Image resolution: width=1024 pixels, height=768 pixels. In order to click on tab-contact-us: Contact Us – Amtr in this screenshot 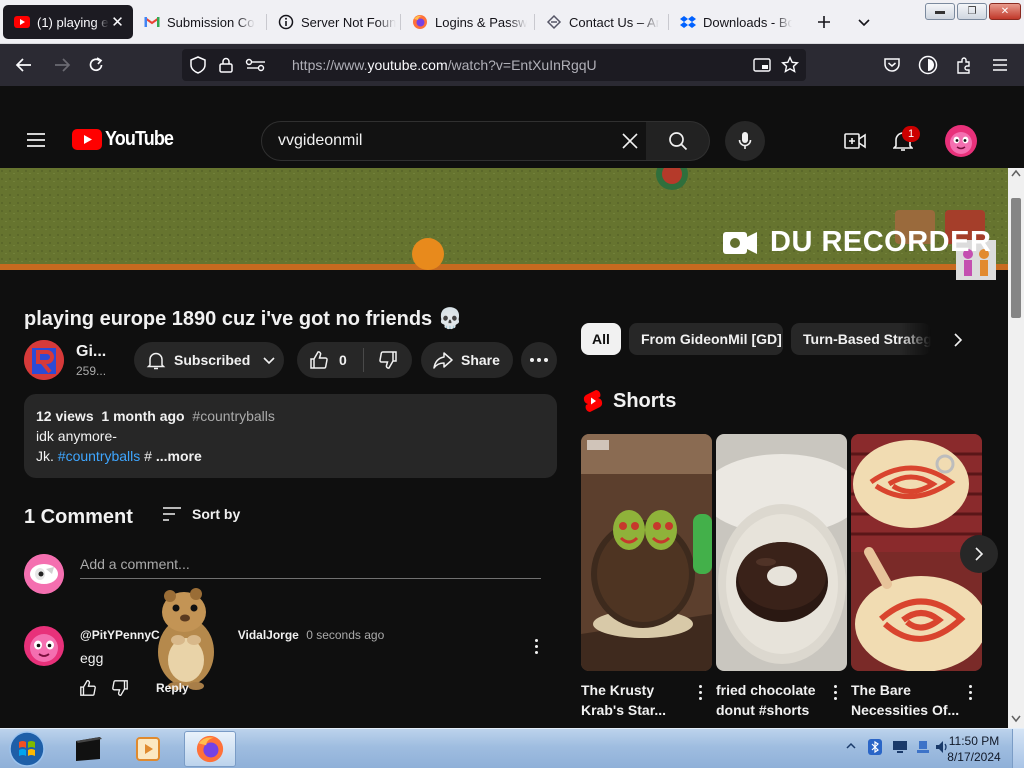, I will do `click(603, 22)`.